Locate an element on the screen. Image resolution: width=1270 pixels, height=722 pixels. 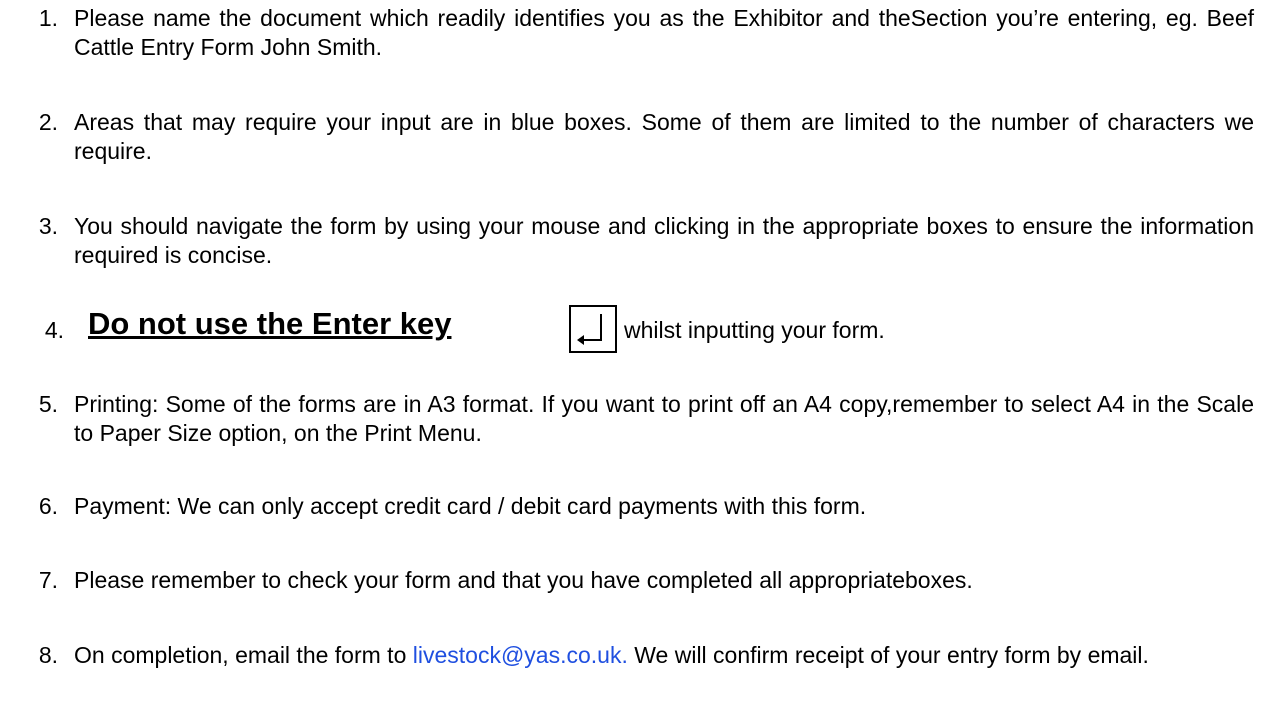
item-number: 6. is located at coordinates (48, 506).